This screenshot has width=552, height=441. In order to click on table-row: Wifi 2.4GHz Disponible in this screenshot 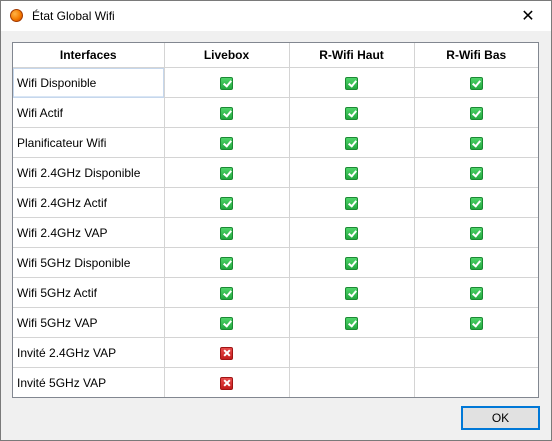, I will do `click(275, 172)`.